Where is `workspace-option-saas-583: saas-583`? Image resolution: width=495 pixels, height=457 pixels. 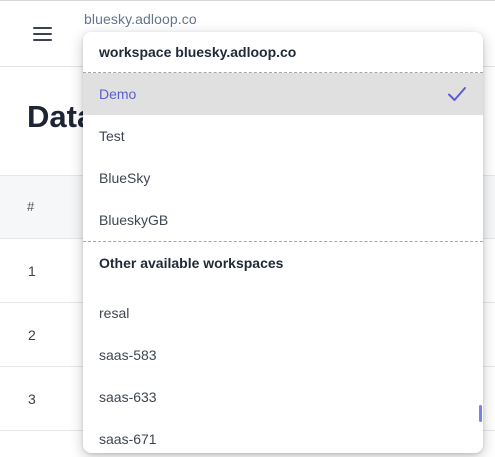 workspace-option-saas-583: saas-583 is located at coordinates (283, 355).